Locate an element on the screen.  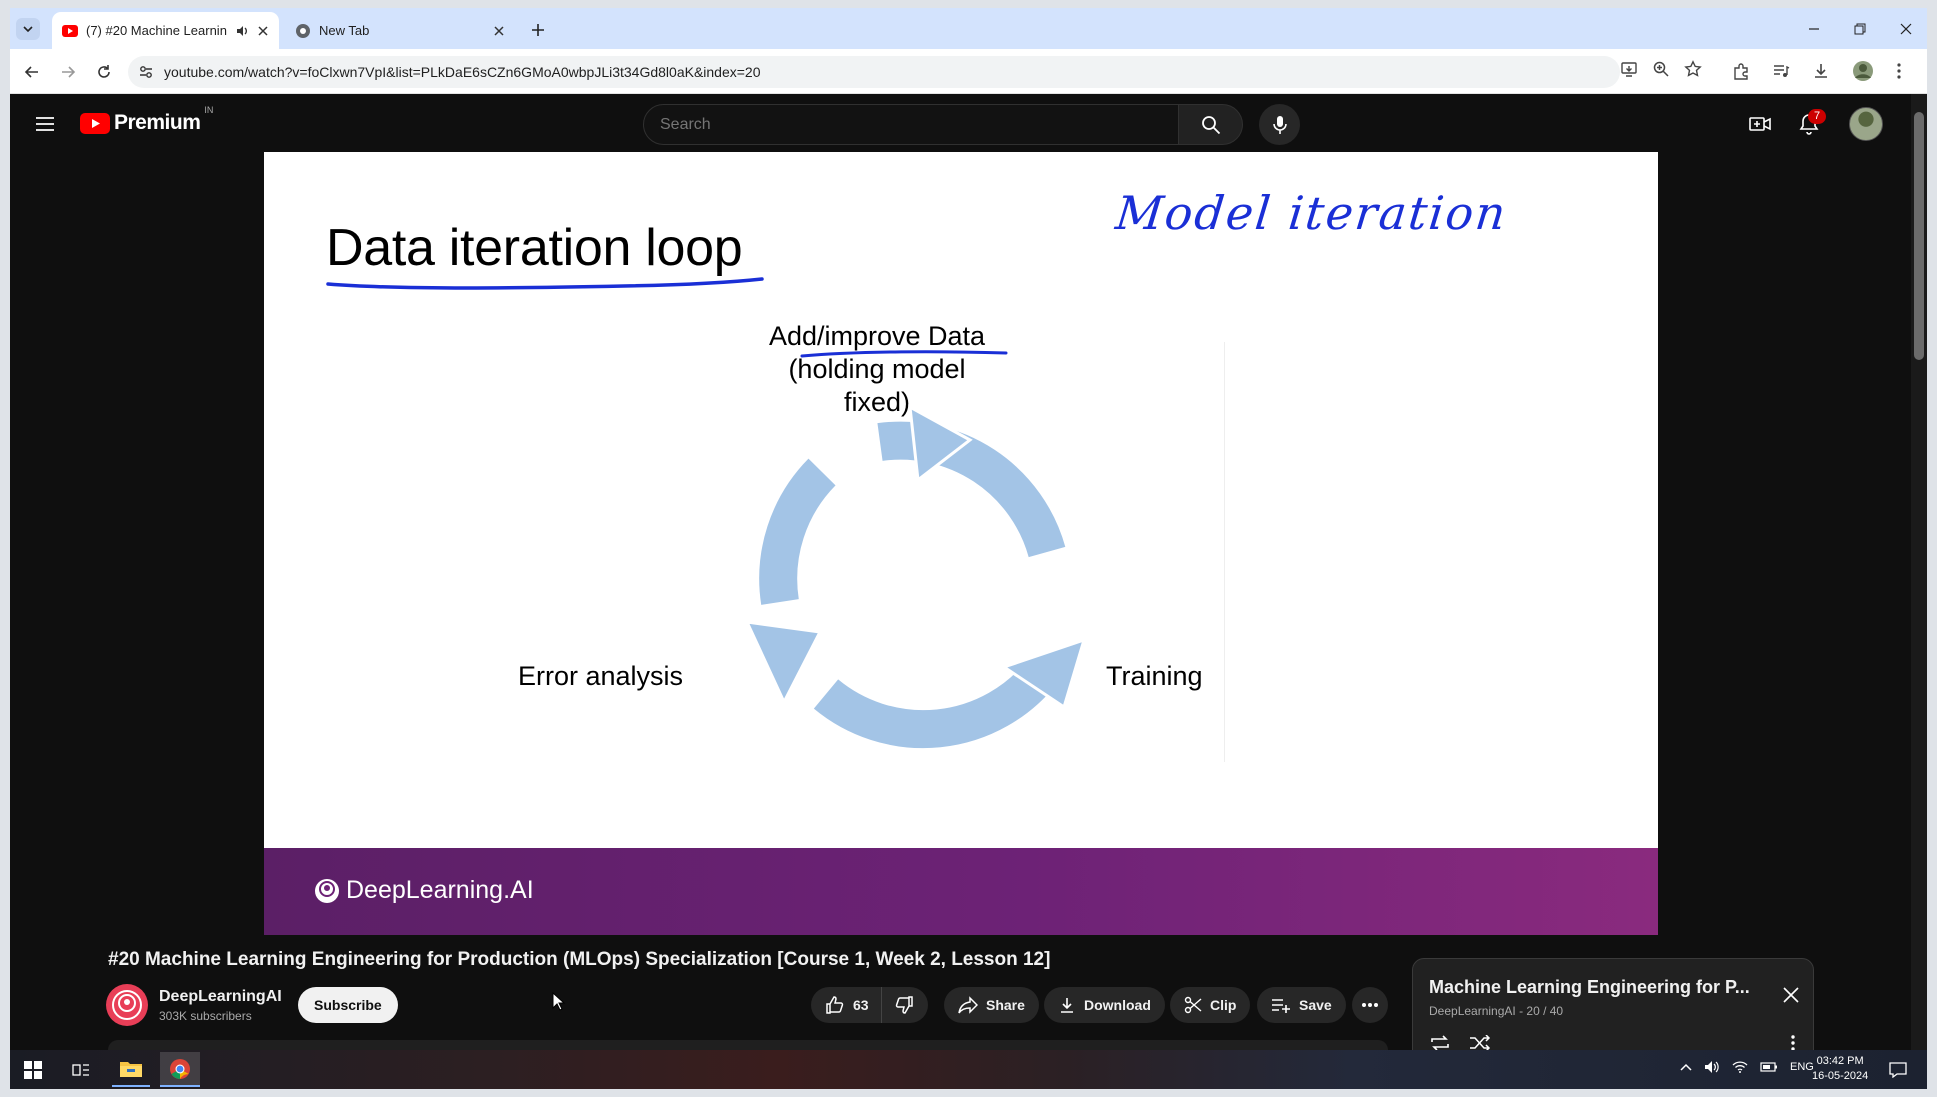
logo-text: Premium is located at coordinates (157, 122).